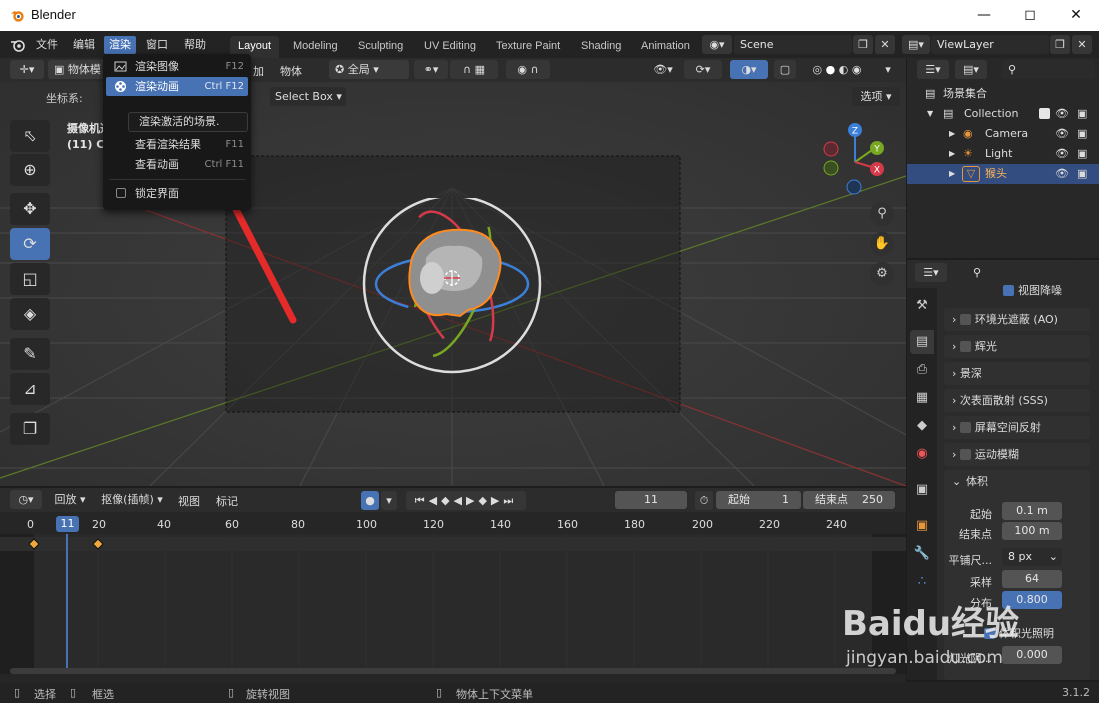  Describe the element at coordinates (922, 398) in the screenshot. I see `view-layer-tab-icon: ▦` at that location.